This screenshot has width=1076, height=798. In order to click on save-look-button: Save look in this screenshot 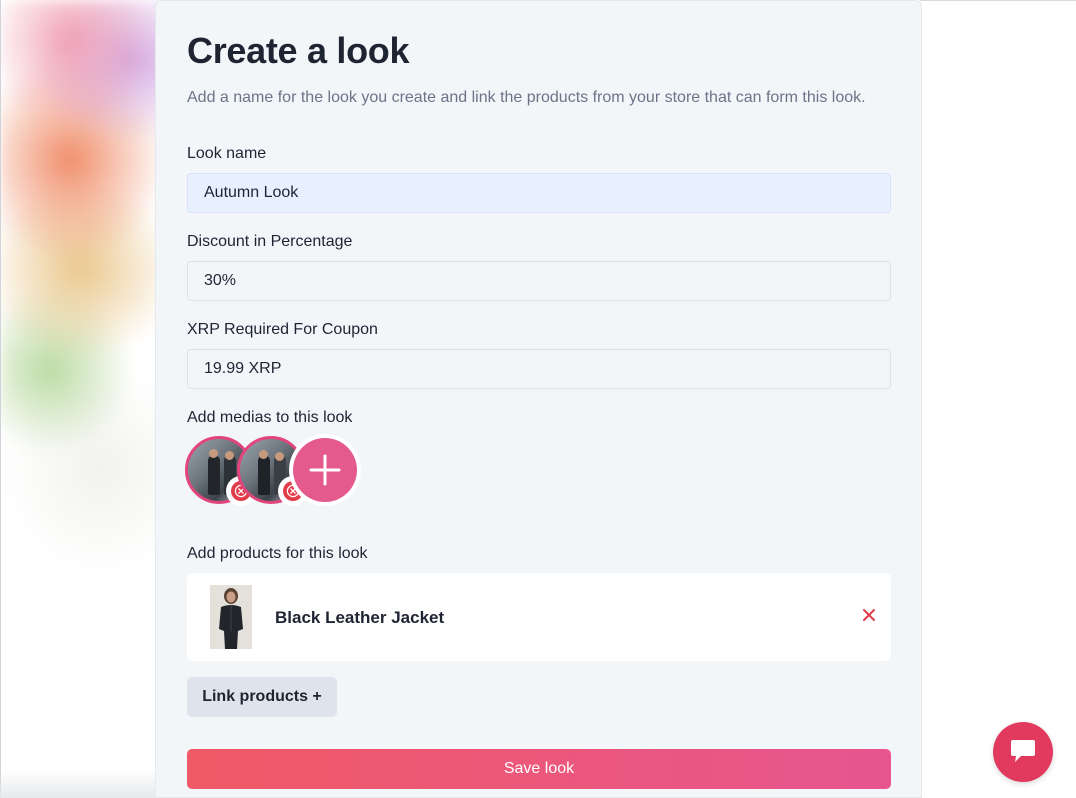, I will do `click(539, 769)`.